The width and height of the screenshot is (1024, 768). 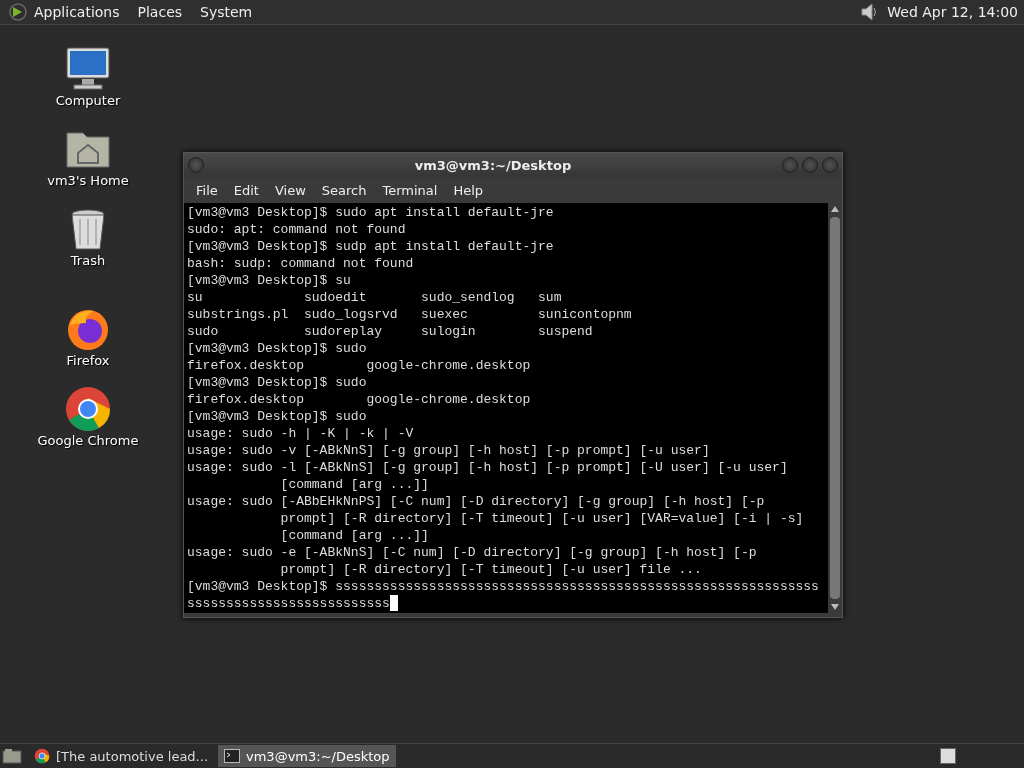 I want to click on terminal-line: [vm3@vm3 Desktop]$ sudp apt install default-jre, so click(x=370, y=246).